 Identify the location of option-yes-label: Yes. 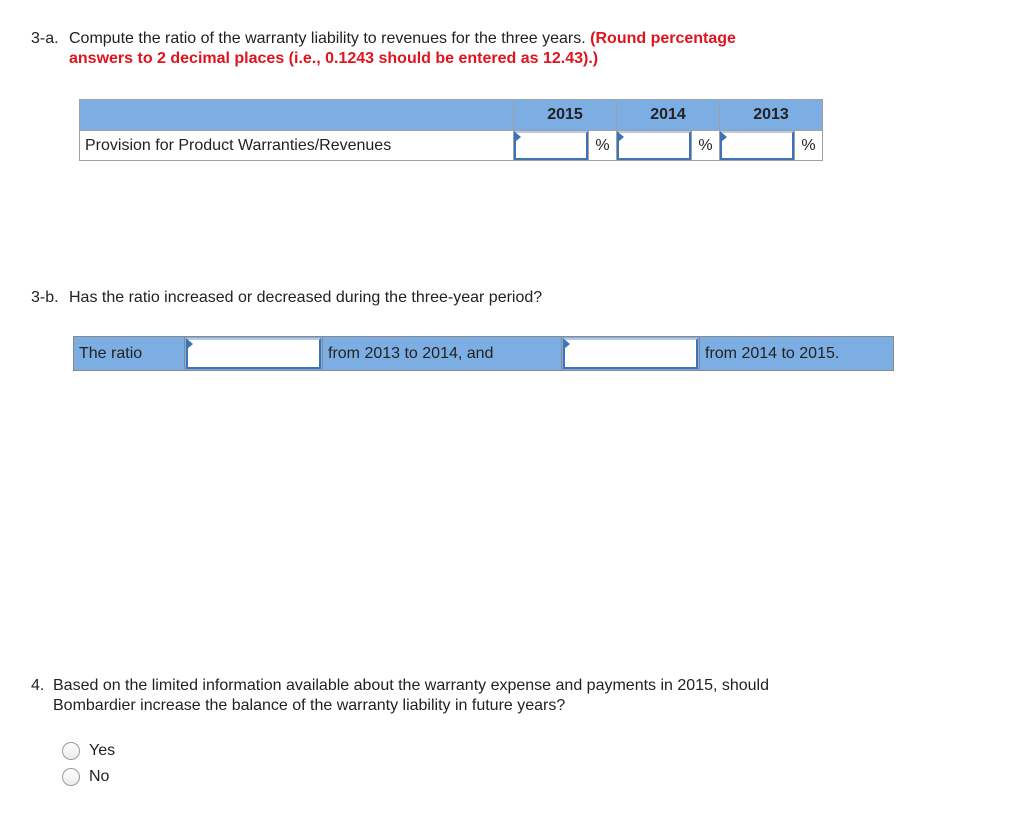
(102, 750).